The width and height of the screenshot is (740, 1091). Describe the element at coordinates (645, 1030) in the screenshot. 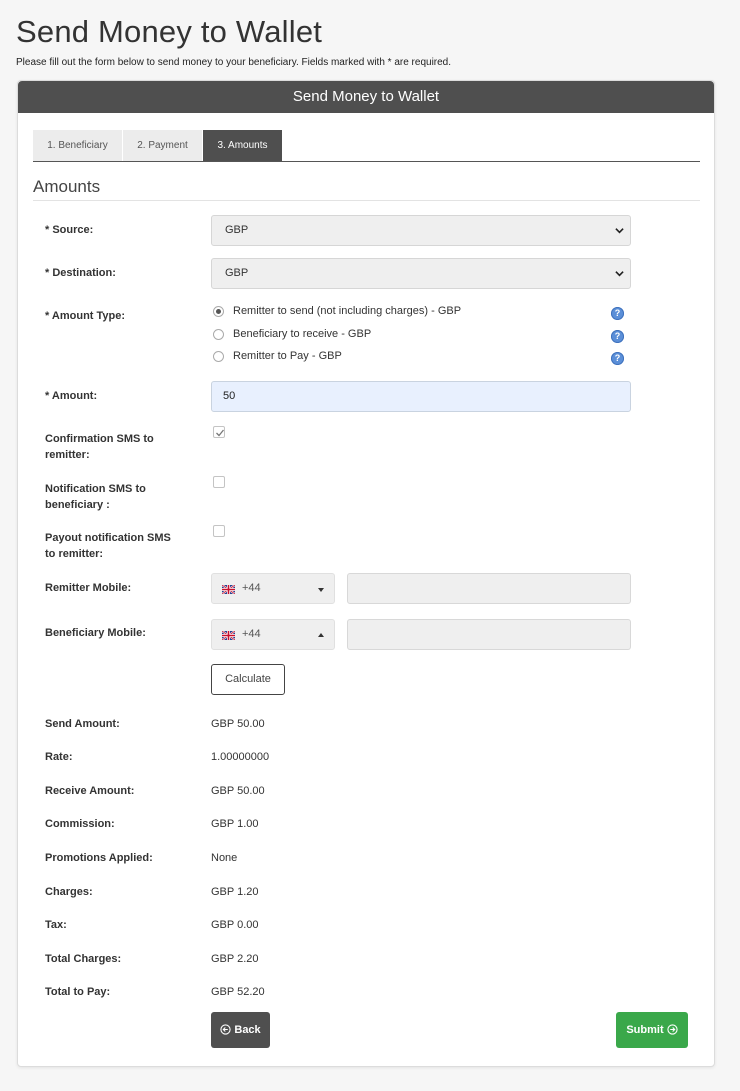

I see `submit-label: Submit` at that location.